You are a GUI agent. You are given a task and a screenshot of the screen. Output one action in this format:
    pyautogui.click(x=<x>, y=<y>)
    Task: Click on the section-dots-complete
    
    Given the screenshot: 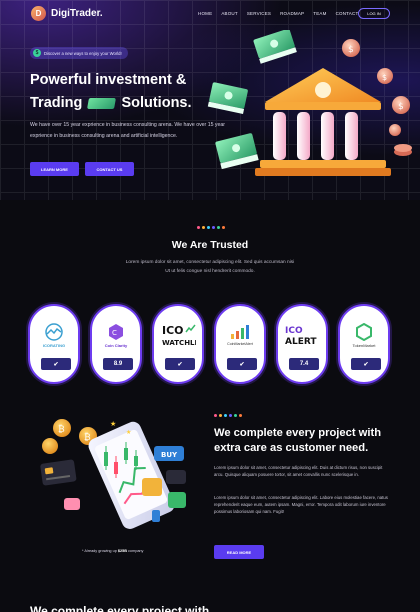 What is the action you would take?
    pyautogui.click(x=228, y=415)
    